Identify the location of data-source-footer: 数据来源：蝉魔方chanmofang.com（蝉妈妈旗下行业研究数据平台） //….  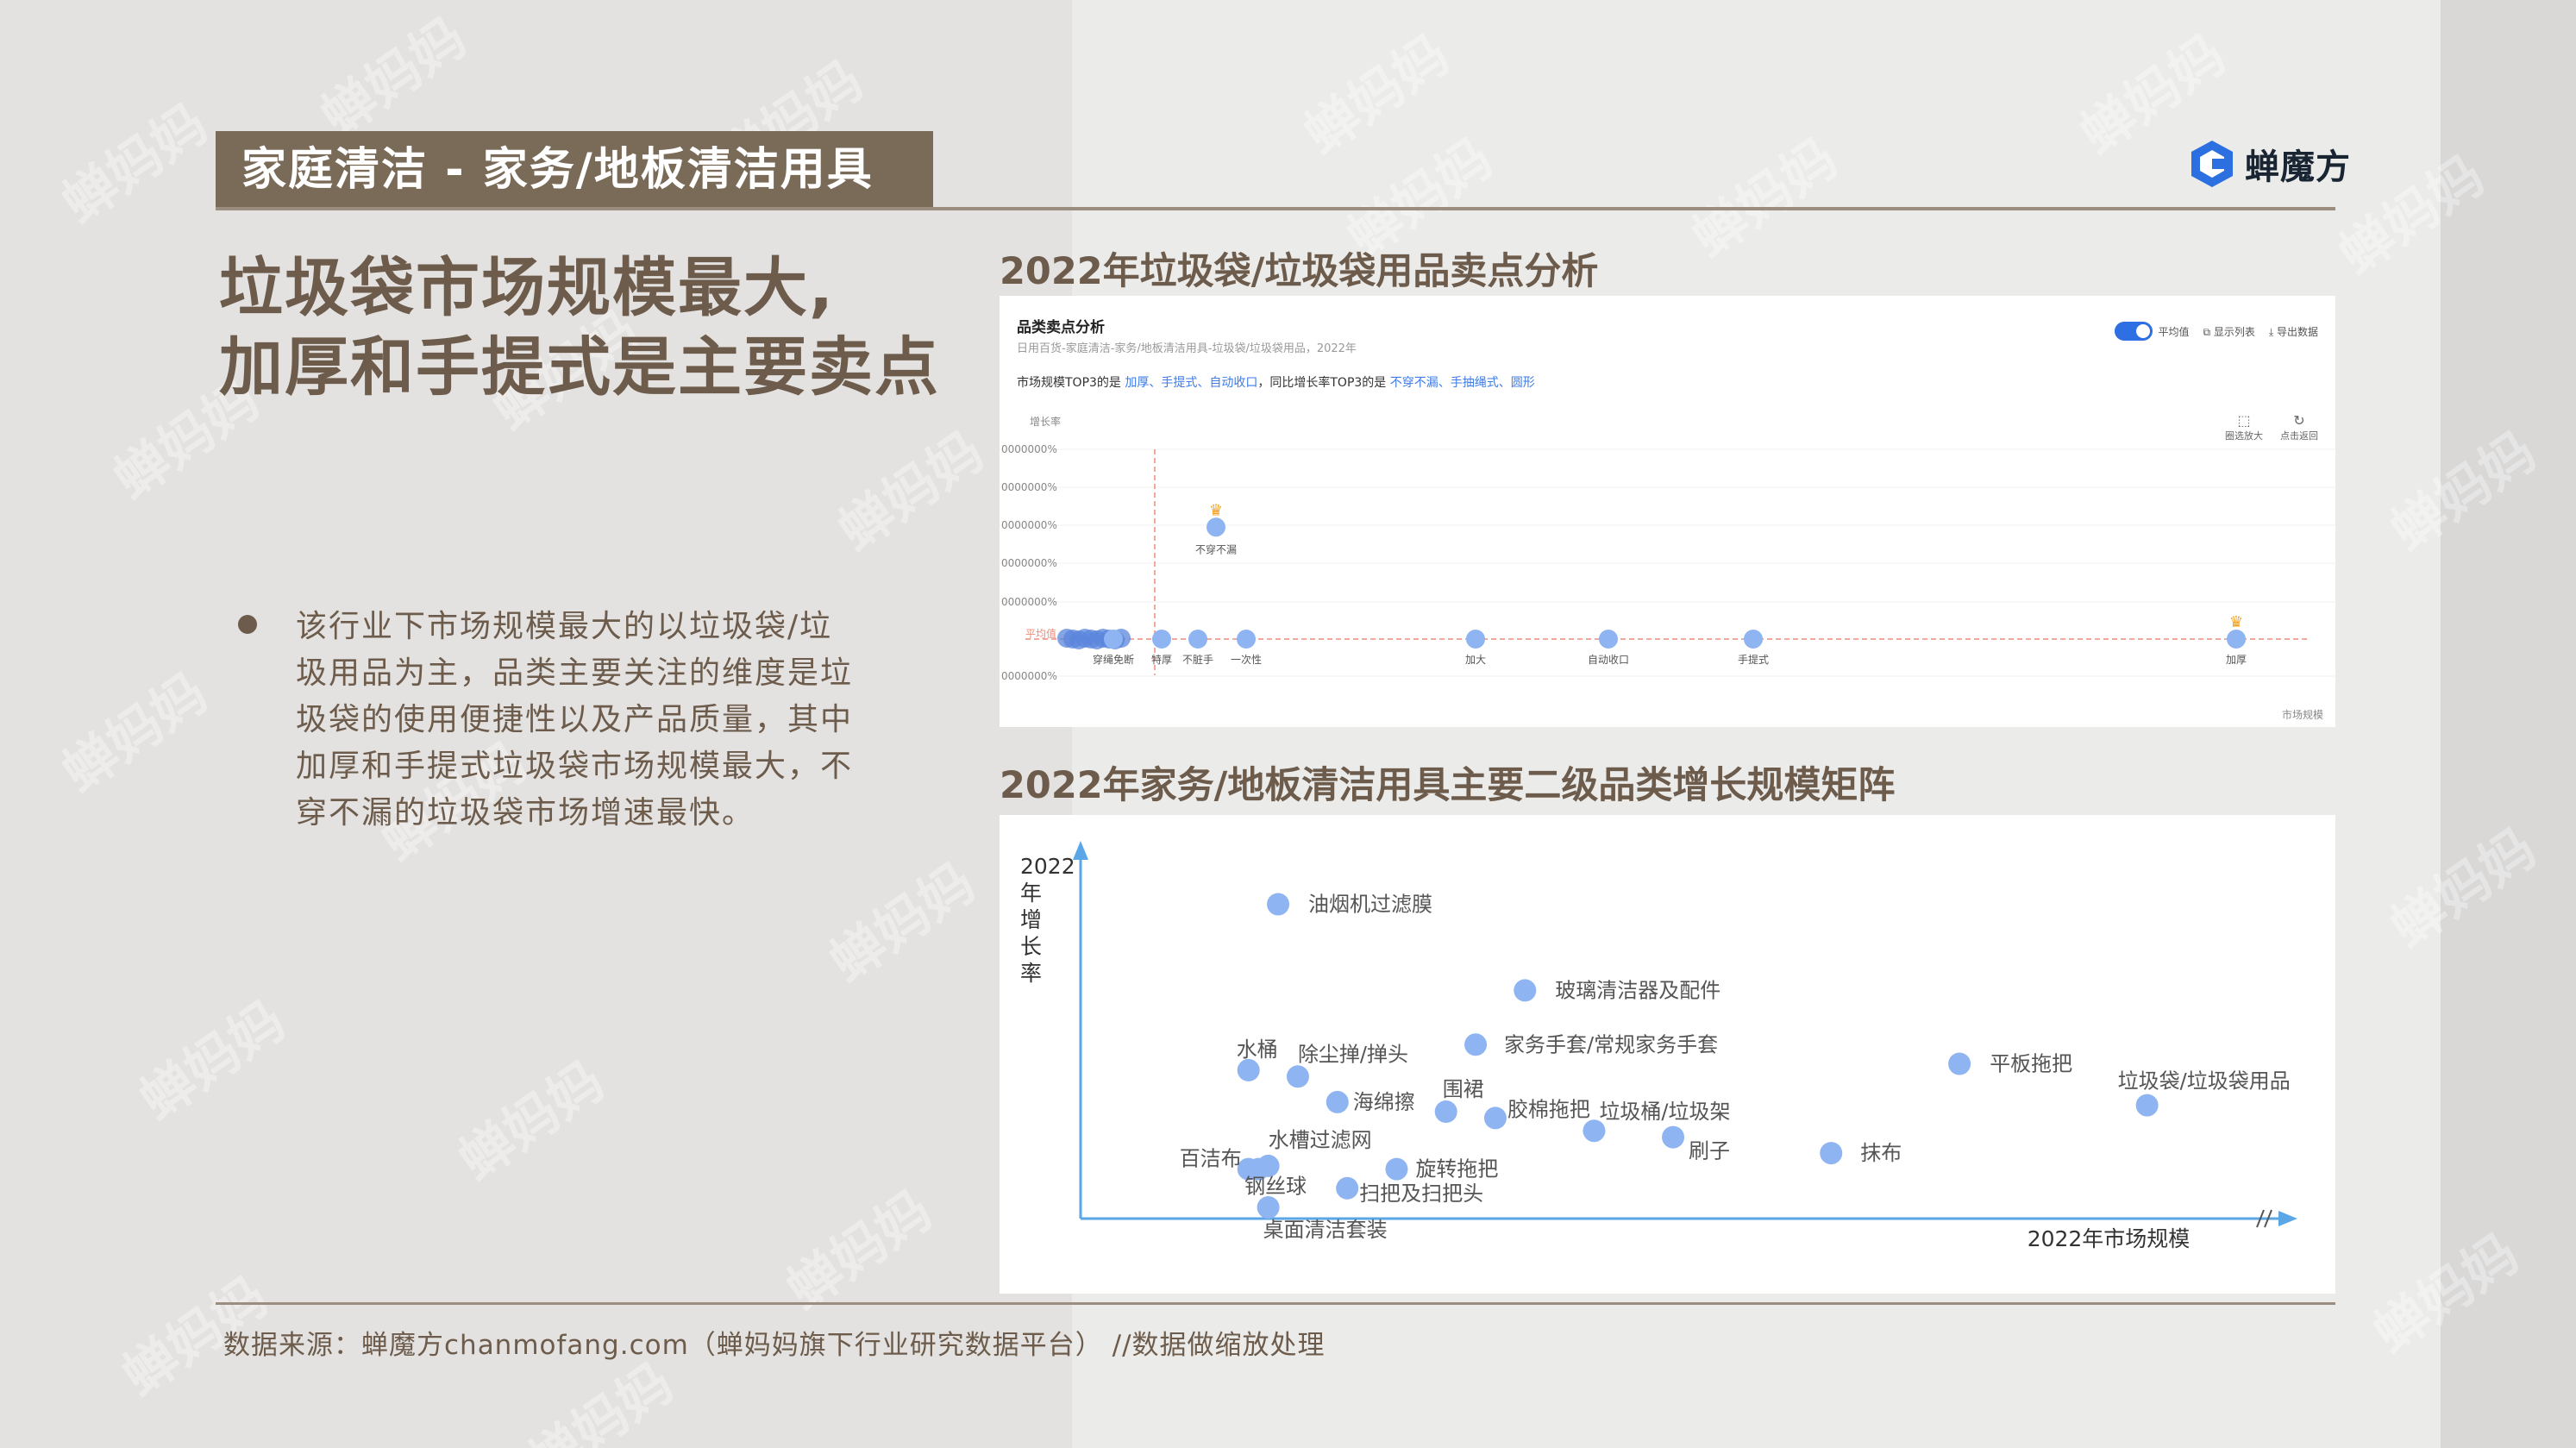
(774, 1345).